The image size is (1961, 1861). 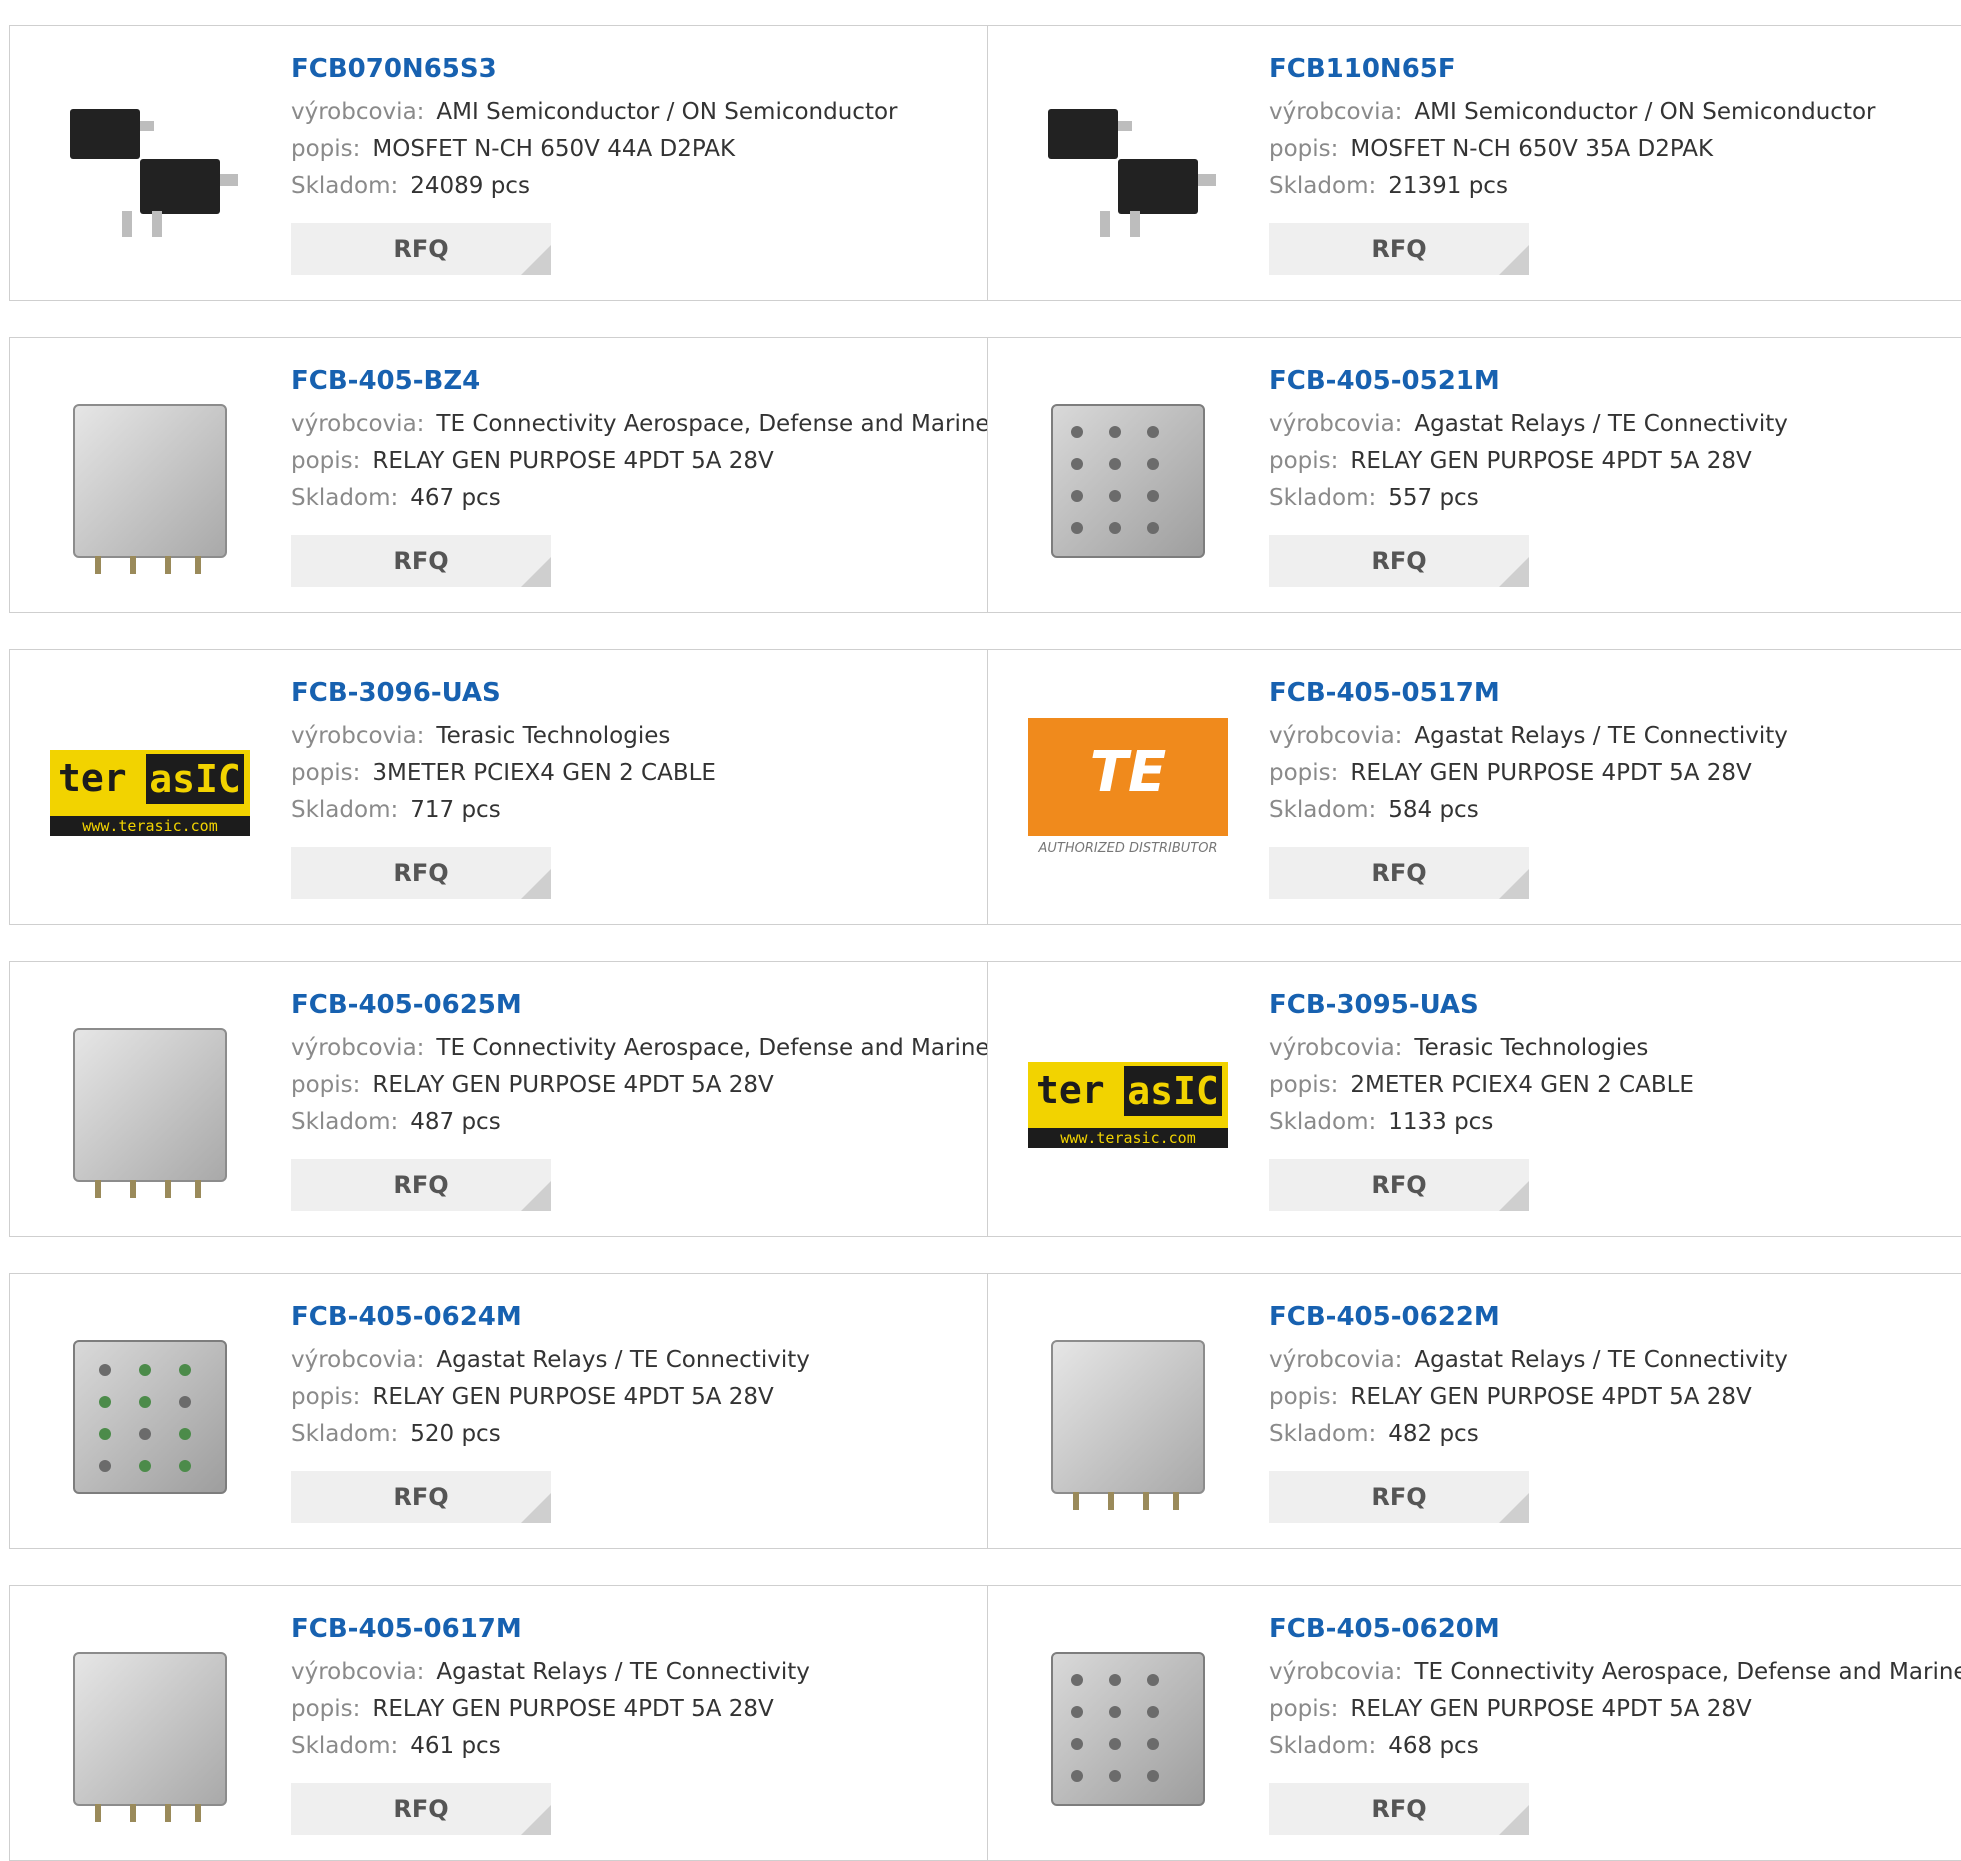 I want to click on product-part-link: FCB-405-0622M, so click(x=1615, y=1317).